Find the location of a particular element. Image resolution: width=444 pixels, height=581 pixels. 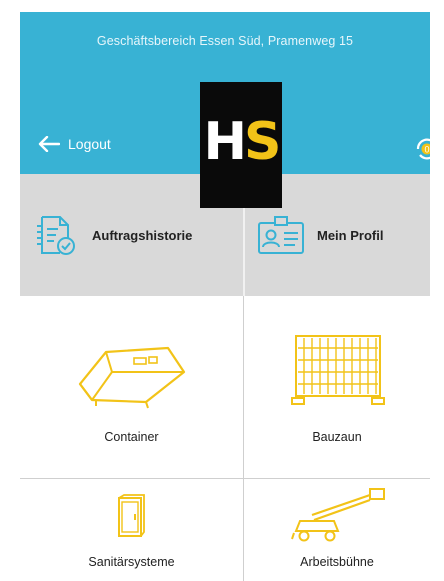

logo-letter-h: H is located at coordinates (225, 142).